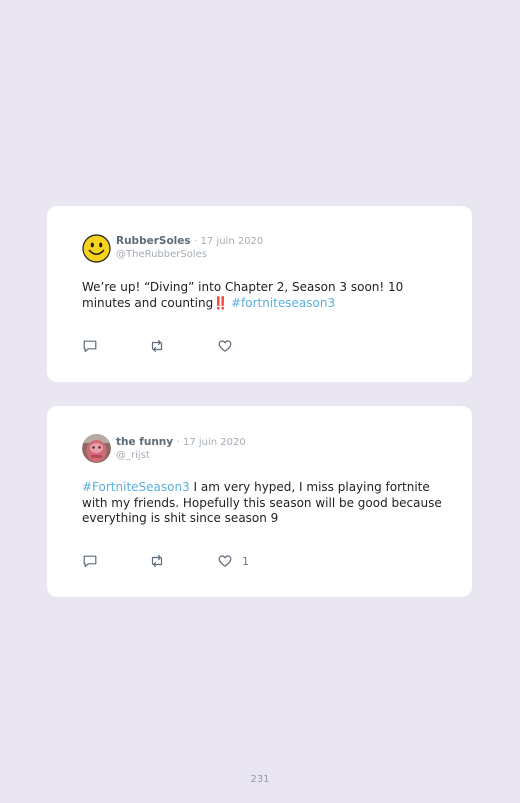 Image resolution: width=520 pixels, height=803 pixels. I want to click on display-name: the funny, so click(144, 442).